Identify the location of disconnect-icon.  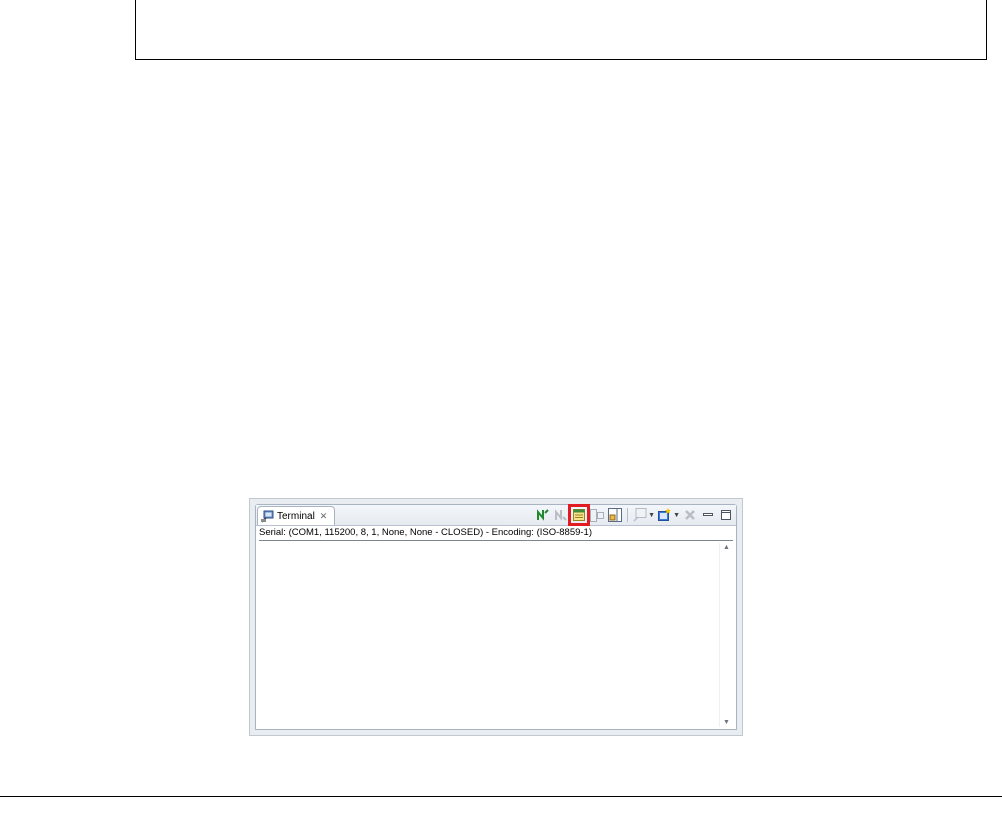
(561, 515).